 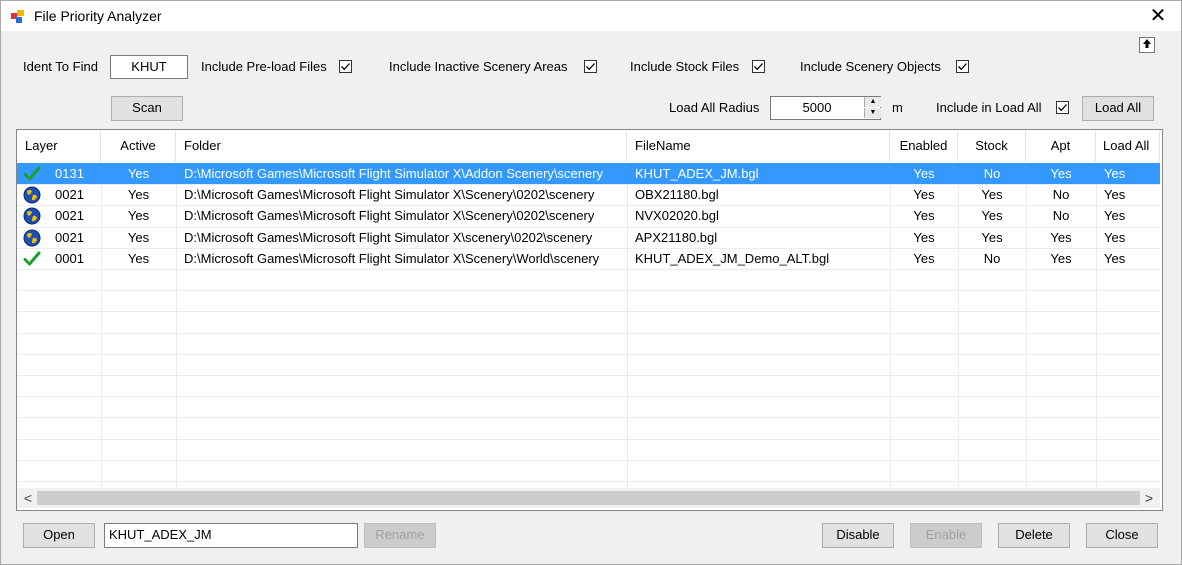 I want to click on delete-button: Delete, so click(x=1034, y=535).